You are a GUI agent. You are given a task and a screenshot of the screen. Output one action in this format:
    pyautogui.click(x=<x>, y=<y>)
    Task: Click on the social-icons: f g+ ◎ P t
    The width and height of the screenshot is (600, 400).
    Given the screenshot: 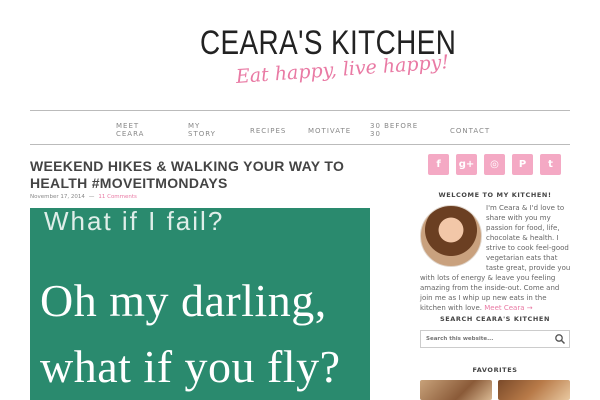 What is the action you would take?
    pyautogui.click(x=495, y=165)
    